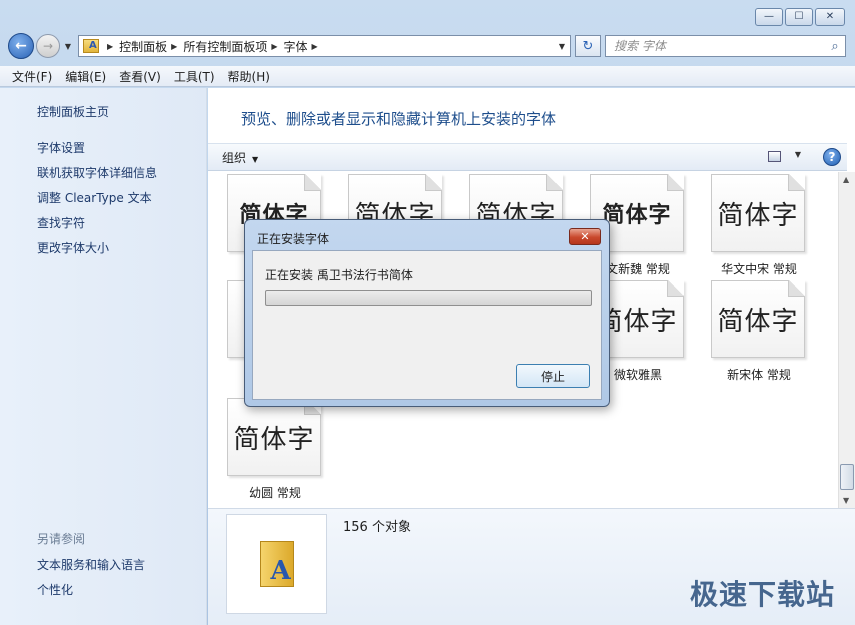  I want to click on refresh-icon: ↻, so click(588, 46).